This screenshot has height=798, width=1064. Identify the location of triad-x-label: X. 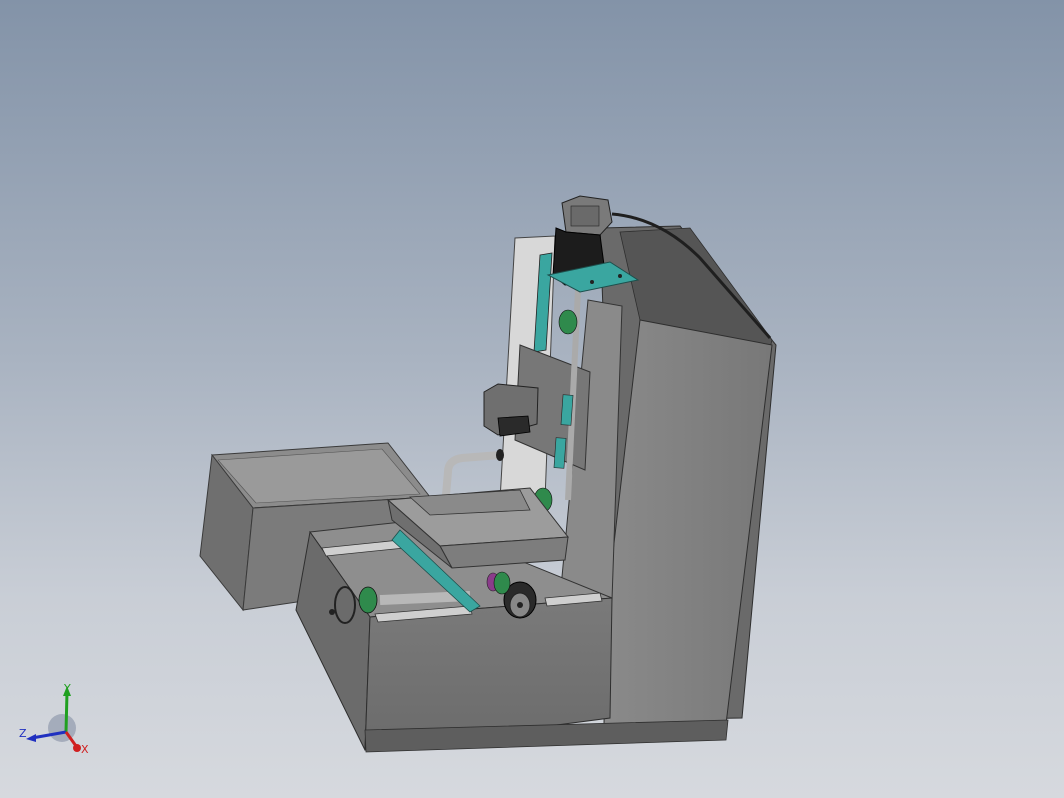
(85, 749).